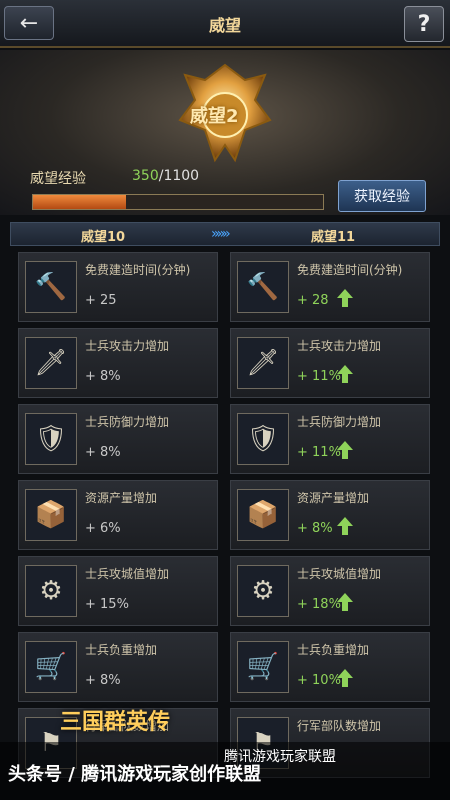  What do you see at coordinates (178, 202) in the screenshot?
I see `experience-progress-bar` at bounding box center [178, 202].